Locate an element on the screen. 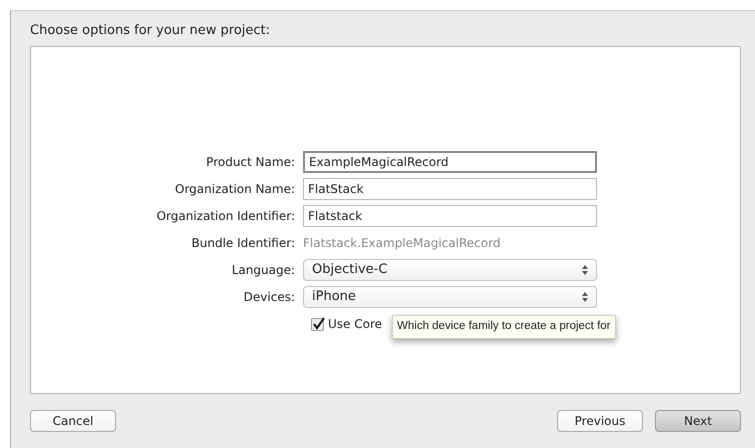 The height and width of the screenshot is (448, 755). field-label: Organization Identifier: is located at coordinates (226, 216).